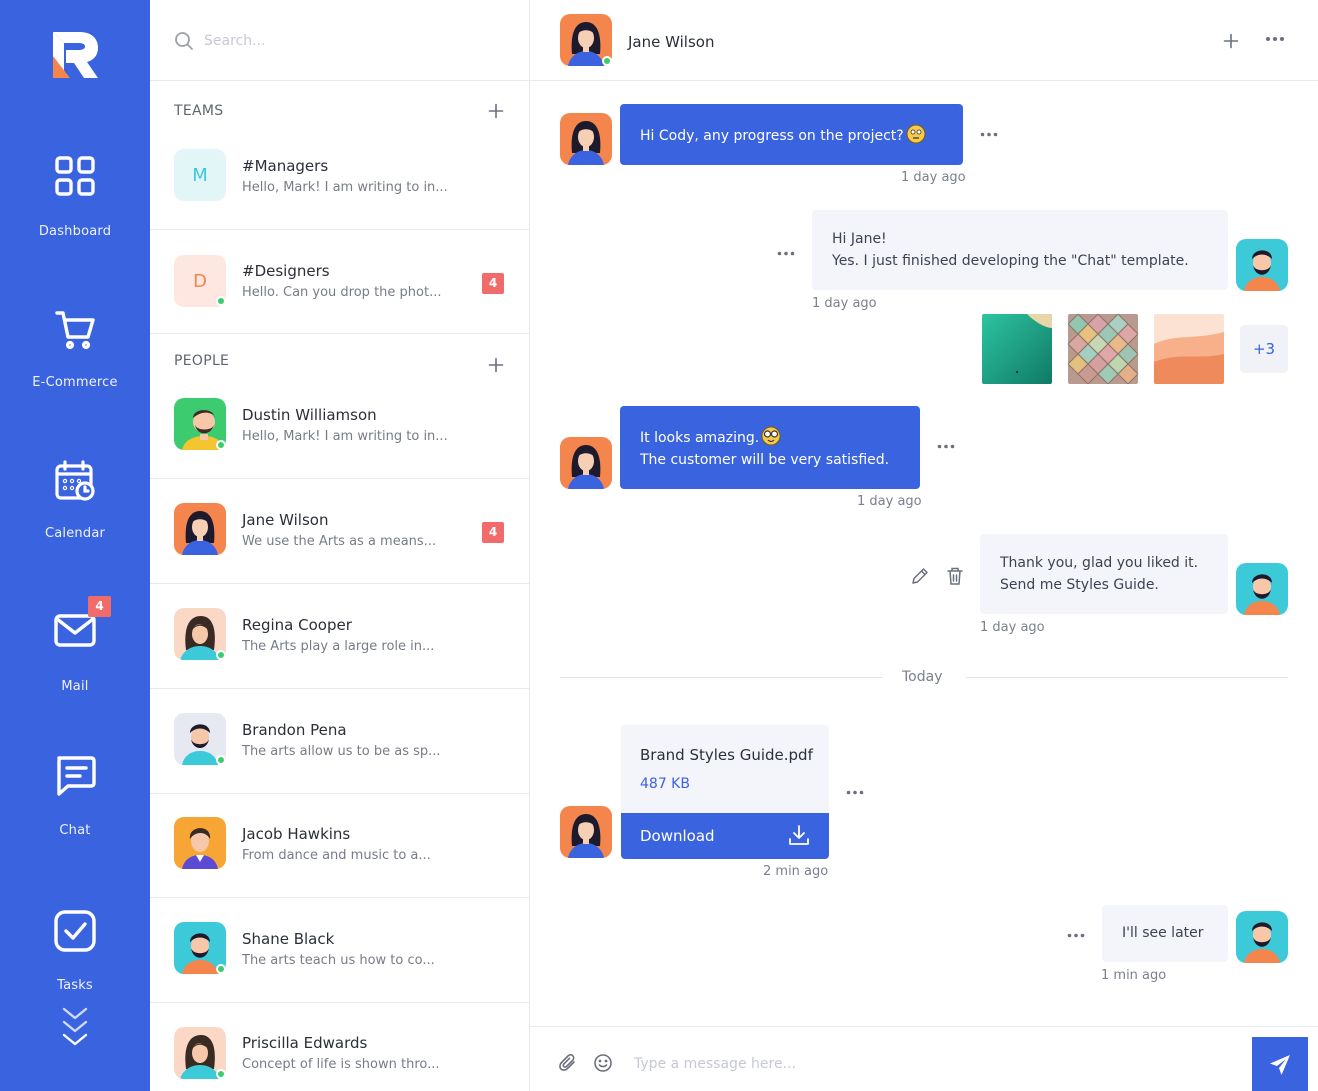 This screenshot has width=1318, height=1091. What do you see at coordinates (75, 630) in the screenshot?
I see `mail-icon` at bounding box center [75, 630].